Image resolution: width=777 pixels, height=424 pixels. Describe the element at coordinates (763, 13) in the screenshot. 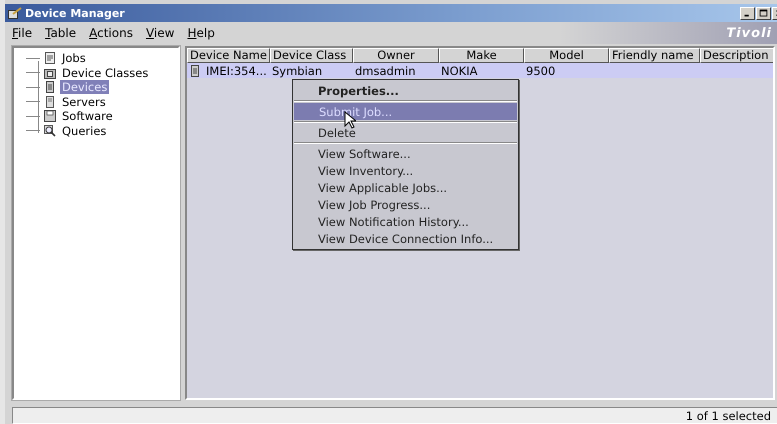

I see `maximize-icon` at that location.